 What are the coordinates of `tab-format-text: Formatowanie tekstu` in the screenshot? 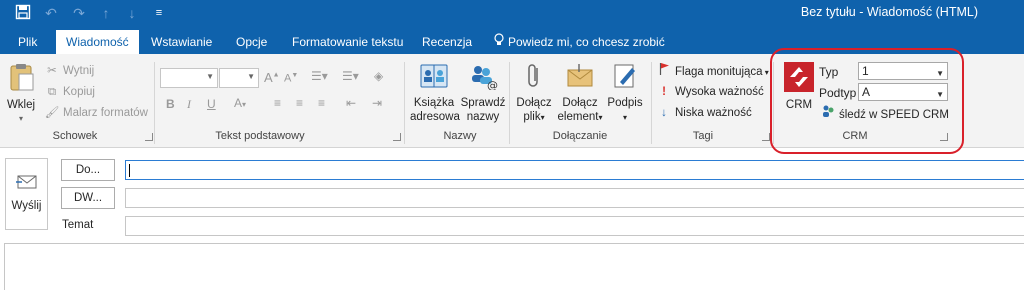 It's located at (347, 42).